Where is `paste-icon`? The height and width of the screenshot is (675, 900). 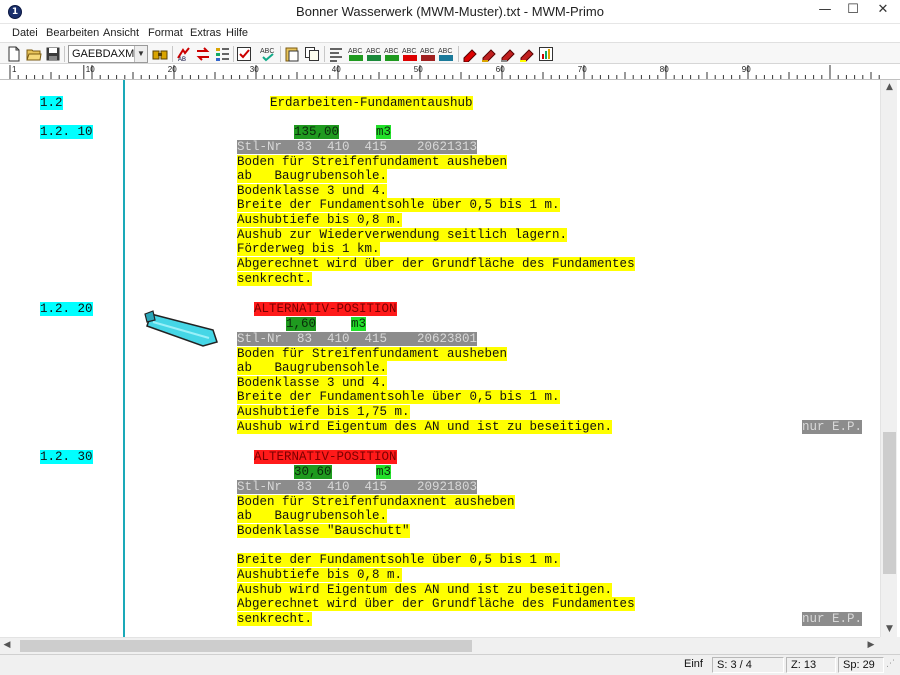 paste-icon is located at coordinates (292, 54).